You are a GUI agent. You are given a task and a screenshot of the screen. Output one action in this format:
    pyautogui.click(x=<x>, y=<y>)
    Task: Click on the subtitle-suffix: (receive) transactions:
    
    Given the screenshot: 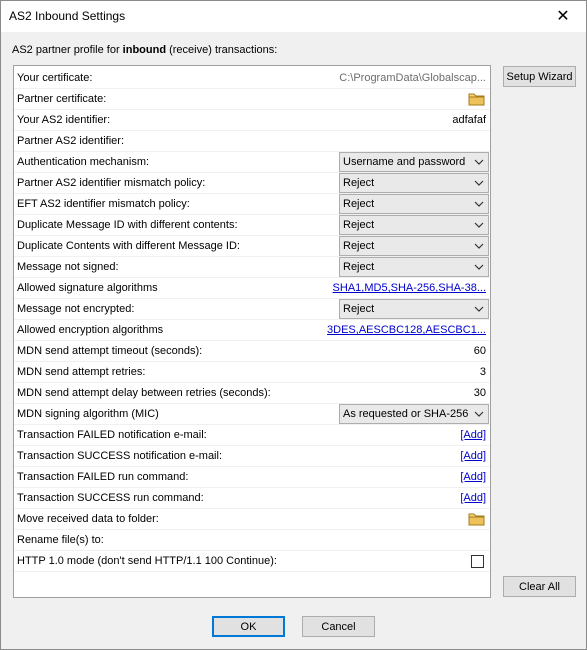 What is the action you would take?
    pyautogui.click(x=222, y=50)
    